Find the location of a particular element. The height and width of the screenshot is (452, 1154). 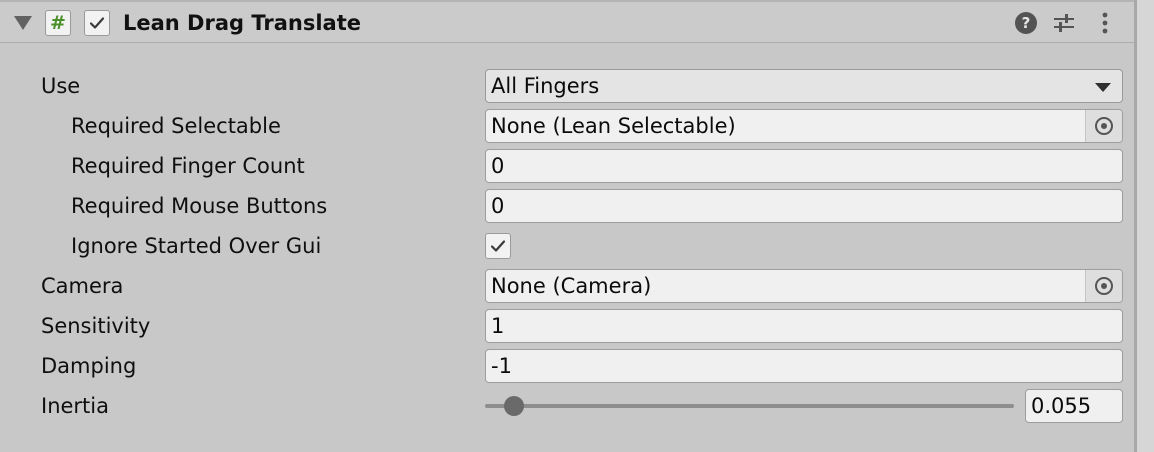

use-dropdown-value: All Fingers is located at coordinates (545, 86).